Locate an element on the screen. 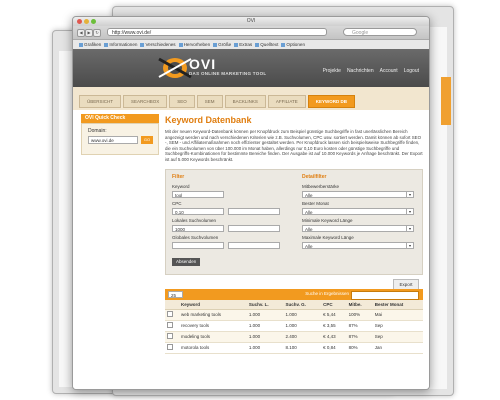 The image size is (500, 400). cell-competition: 100% is located at coordinates (359, 315).